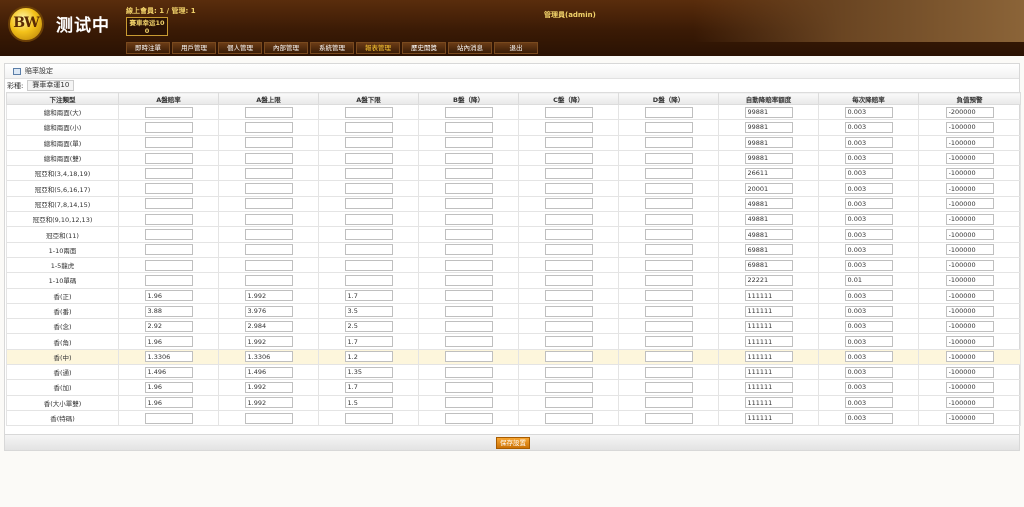  I want to click on lottery-select: 賽車幸運10, so click(51, 85).